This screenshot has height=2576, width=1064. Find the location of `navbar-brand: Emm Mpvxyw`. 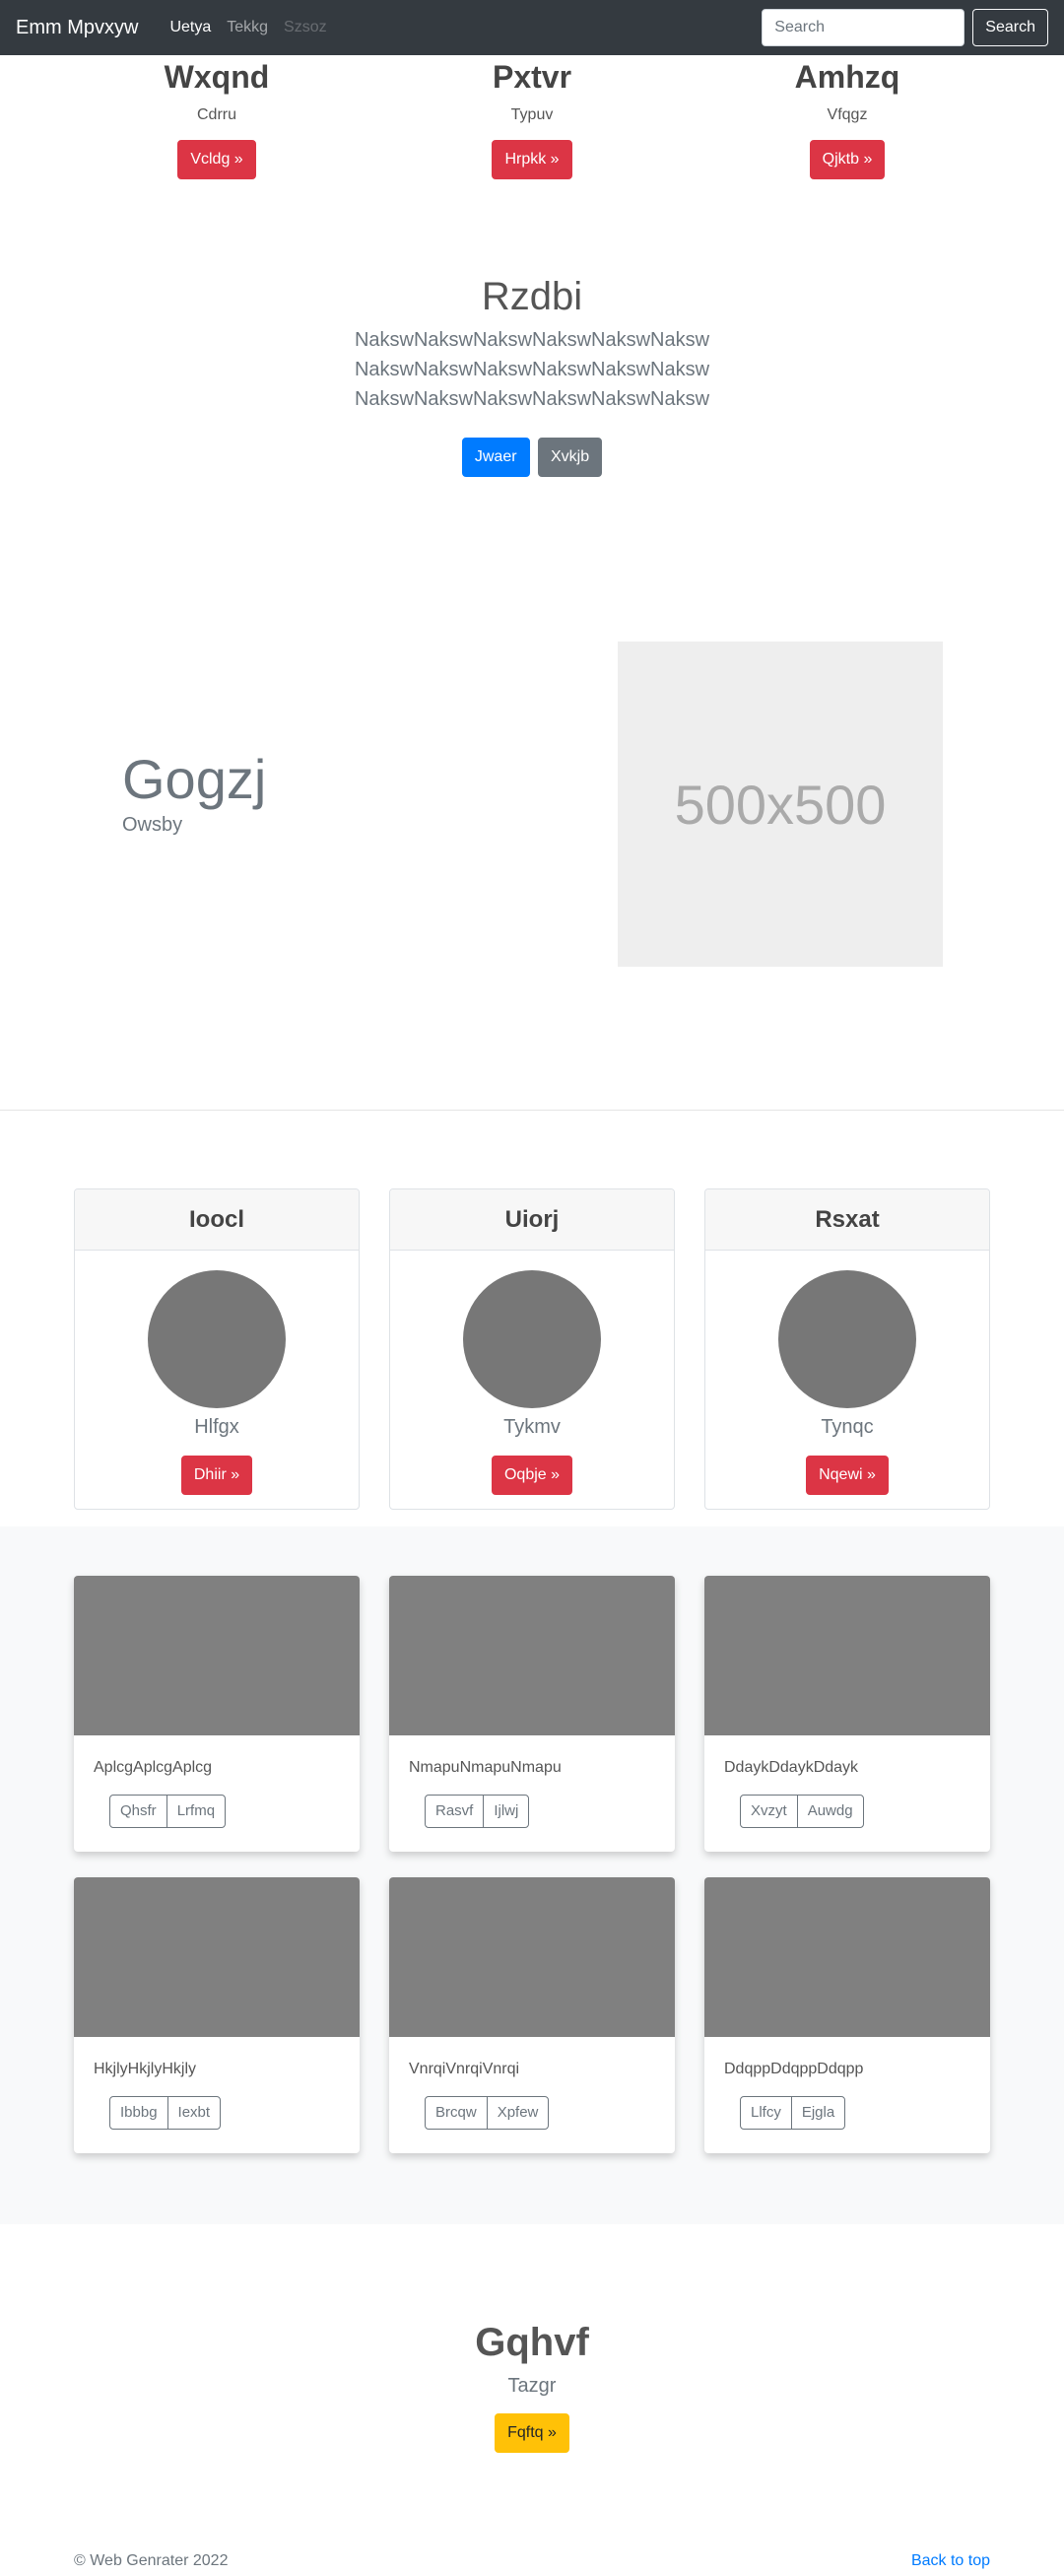

navbar-brand: Emm Mpvxyw is located at coordinates (77, 28).